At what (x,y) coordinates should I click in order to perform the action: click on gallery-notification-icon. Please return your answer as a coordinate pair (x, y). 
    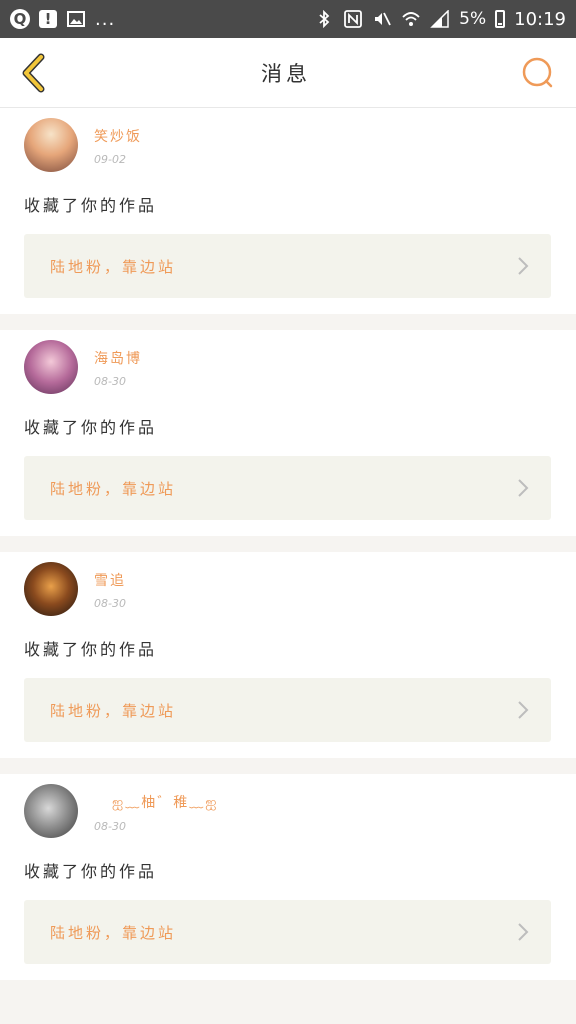
    Looking at the image, I should click on (76, 19).